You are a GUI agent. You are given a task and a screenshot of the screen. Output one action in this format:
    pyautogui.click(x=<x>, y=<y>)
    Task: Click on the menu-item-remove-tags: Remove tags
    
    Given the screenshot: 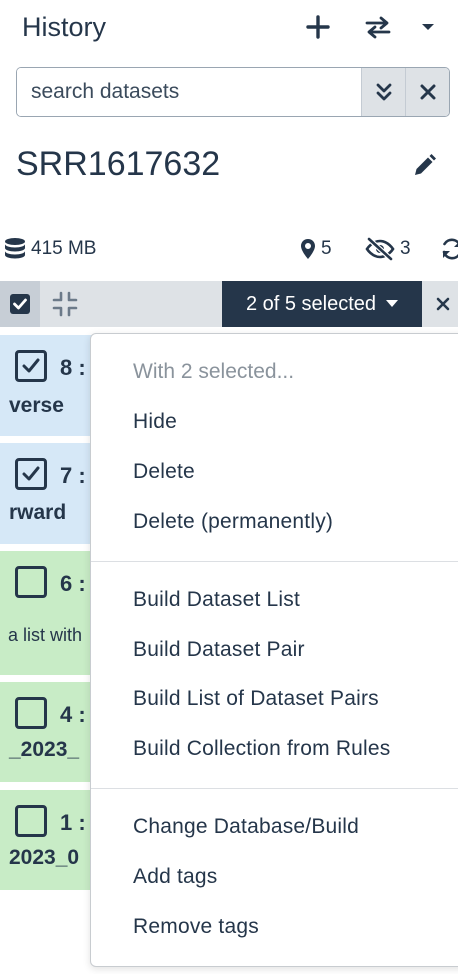 What is the action you would take?
    pyautogui.click(x=196, y=927)
    